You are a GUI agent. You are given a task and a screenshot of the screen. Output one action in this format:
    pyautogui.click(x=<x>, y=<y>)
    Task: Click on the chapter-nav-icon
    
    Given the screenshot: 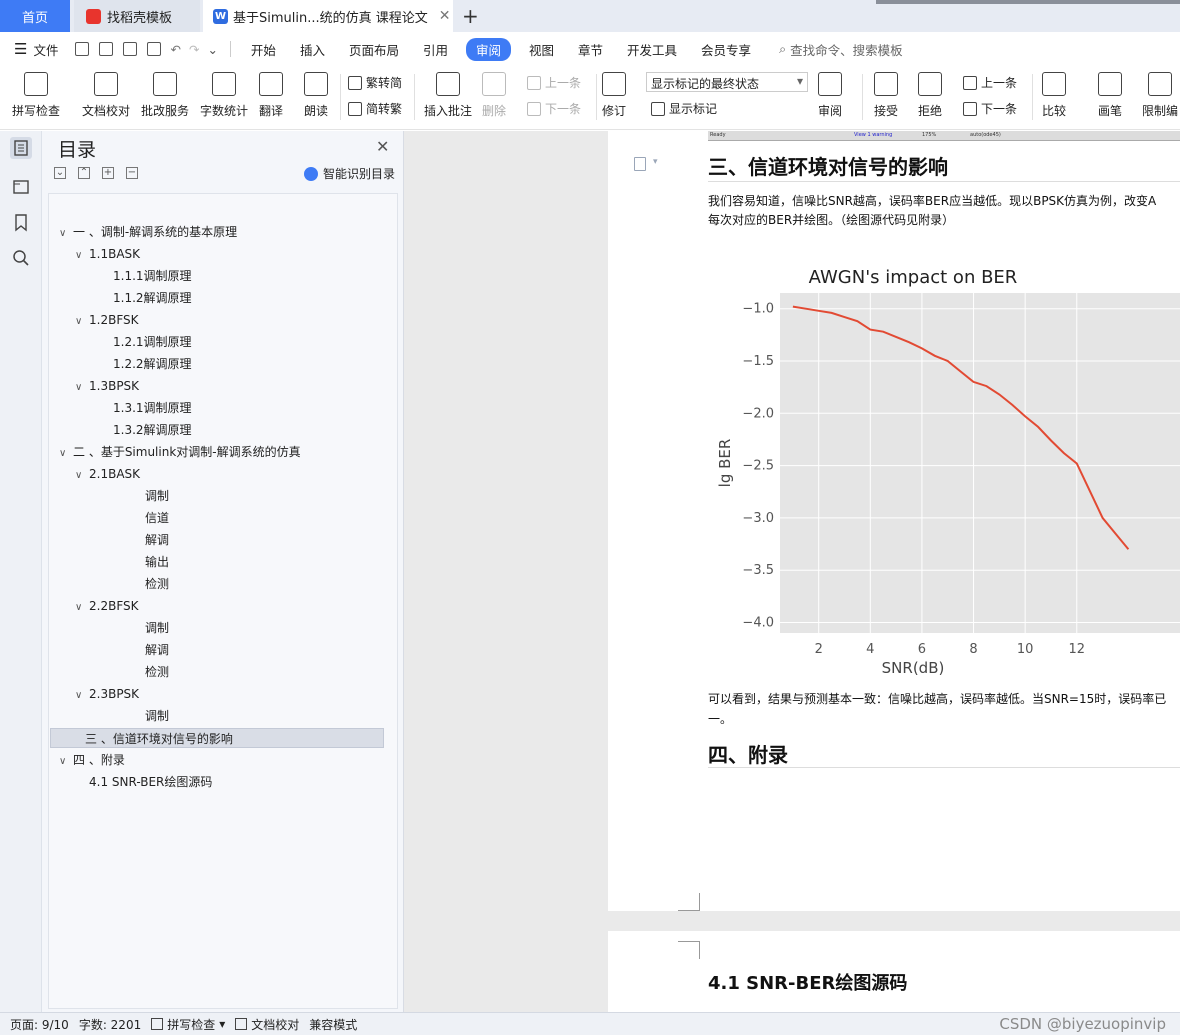 What is the action you would take?
    pyautogui.click(x=21, y=186)
    